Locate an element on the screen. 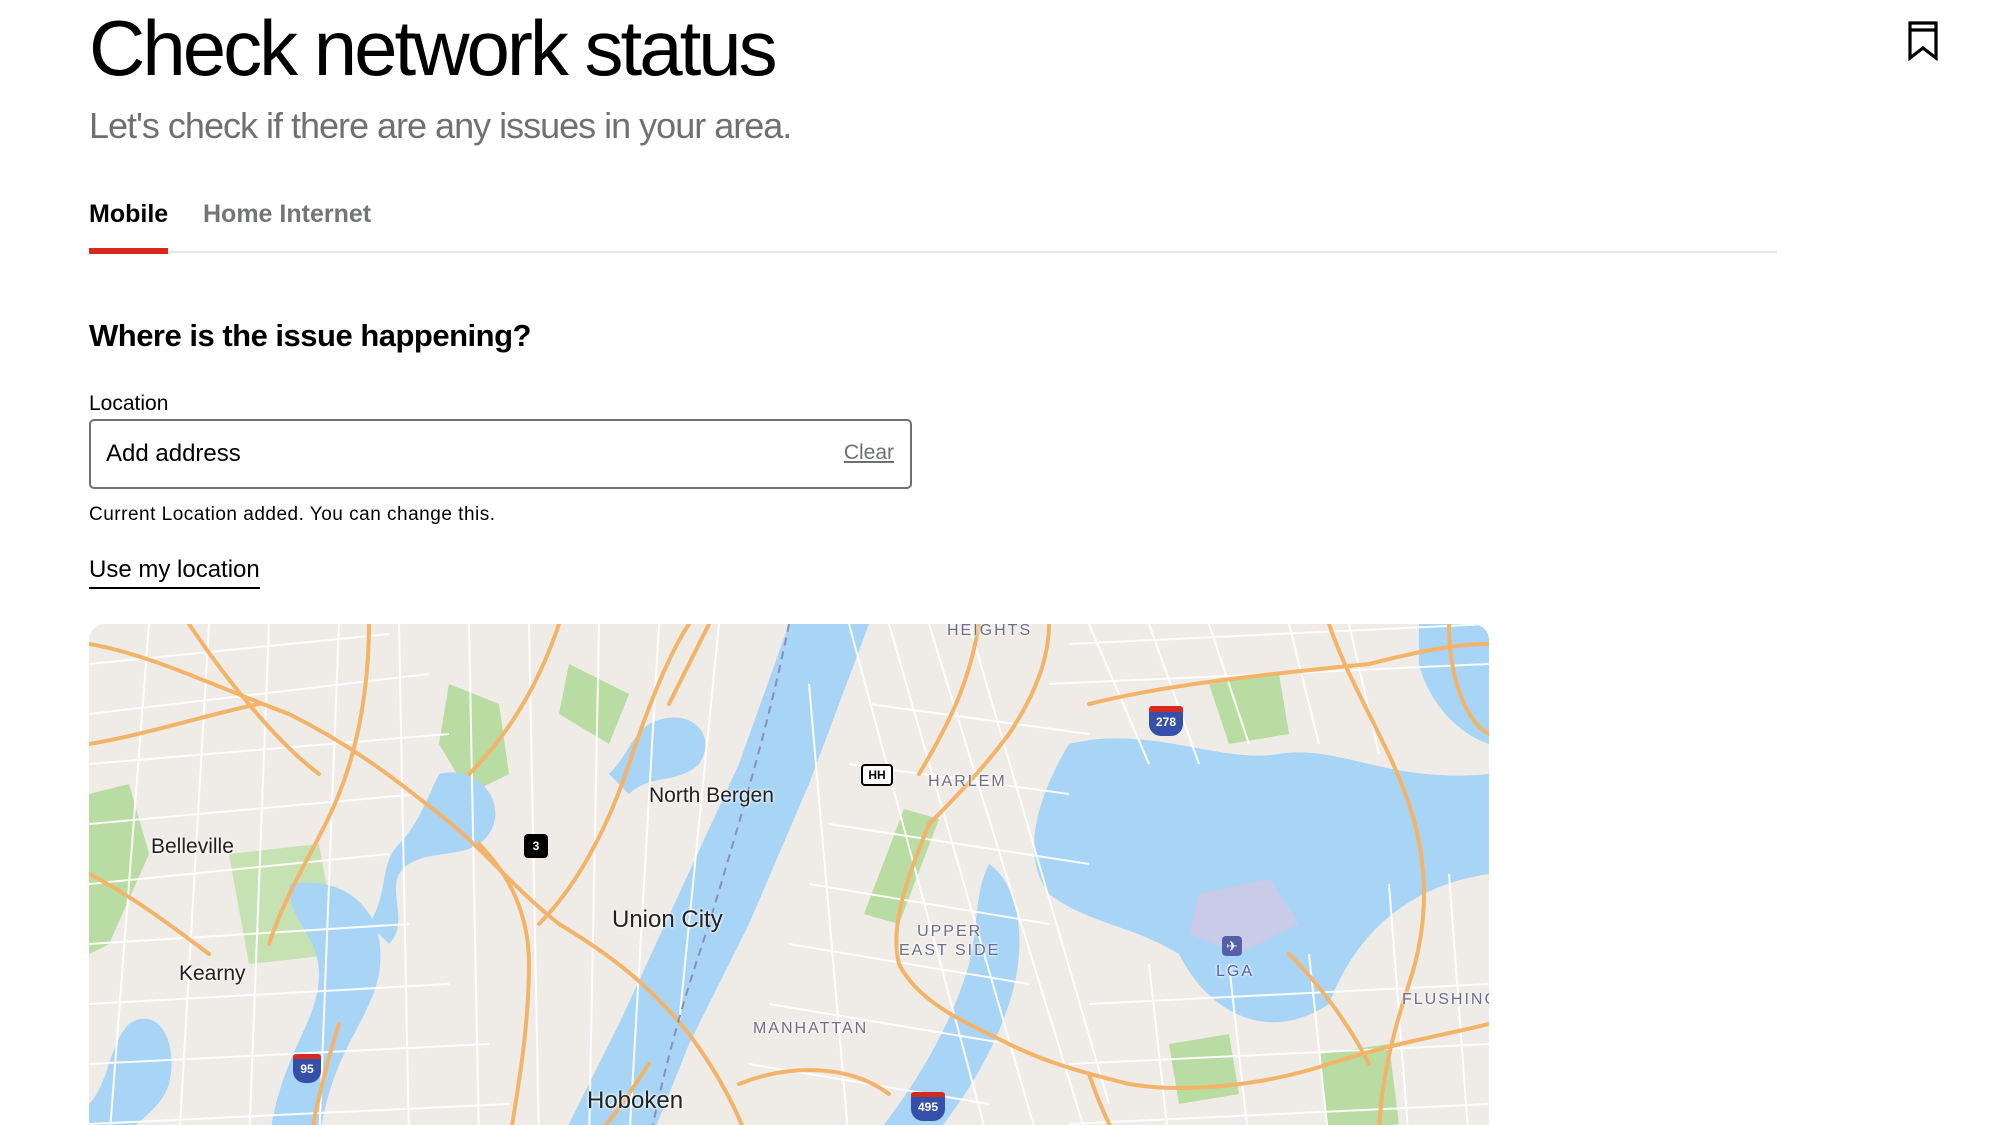 The image size is (2001, 1125). location-field: Clear is located at coordinates (500, 454).